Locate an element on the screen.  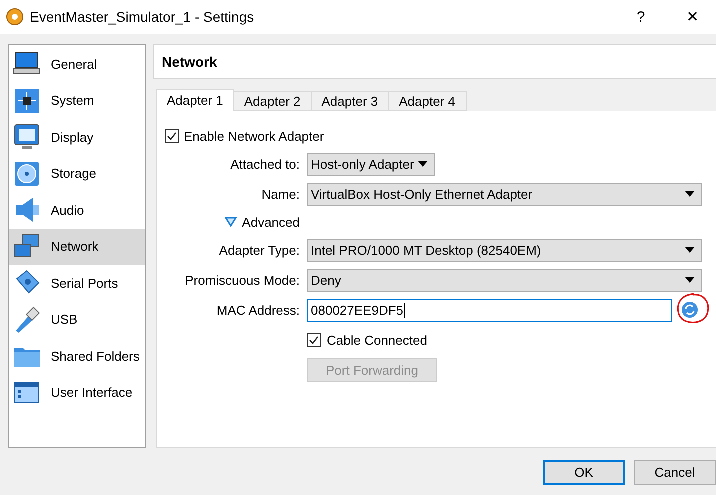
tab: Adapter 4 is located at coordinates (427, 101).